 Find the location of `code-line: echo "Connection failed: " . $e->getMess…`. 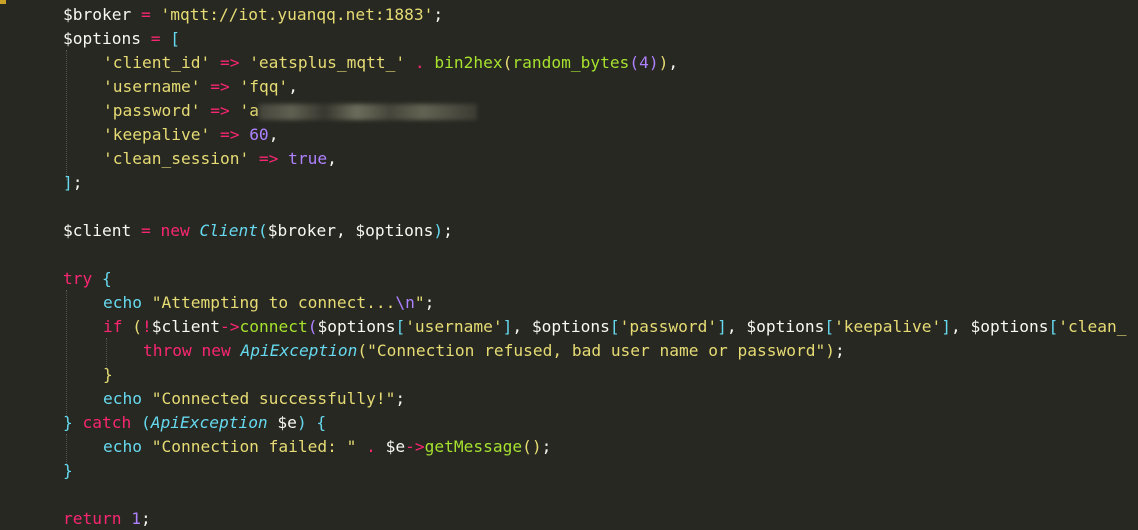

code-line: echo "Connection failed: " . $e->getMess… is located at coordinates (327, 447).